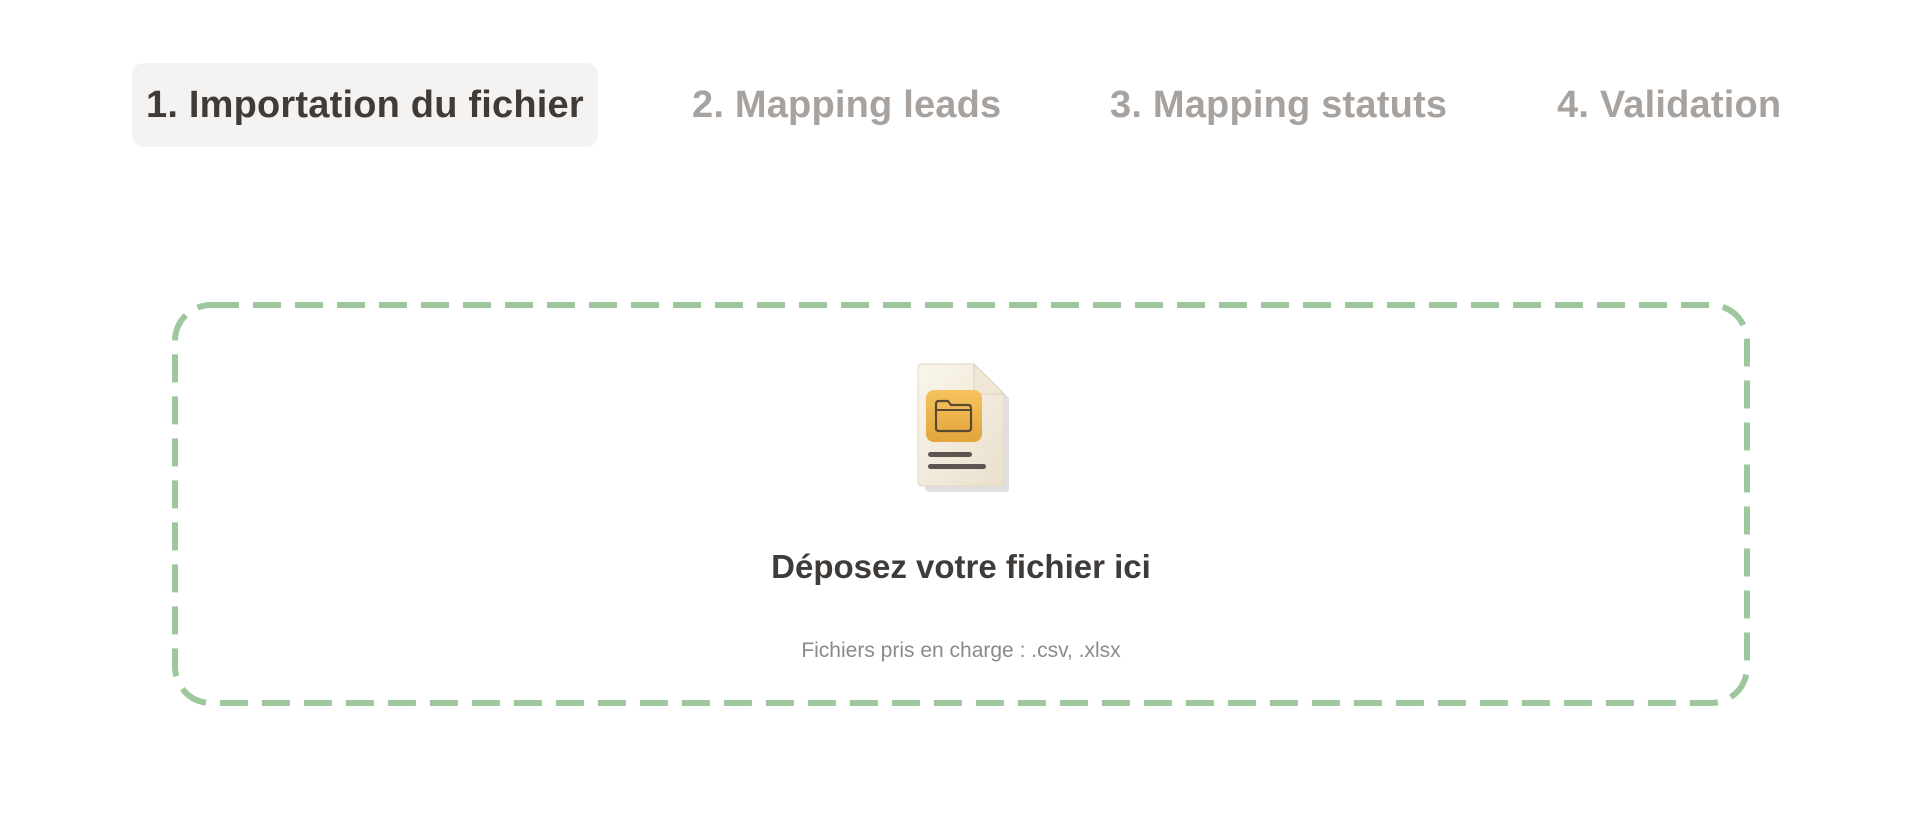 The width and height of the screenshot is (1932, 822). I want to click on step-validation: 4. Validation, so click(1669, 105).